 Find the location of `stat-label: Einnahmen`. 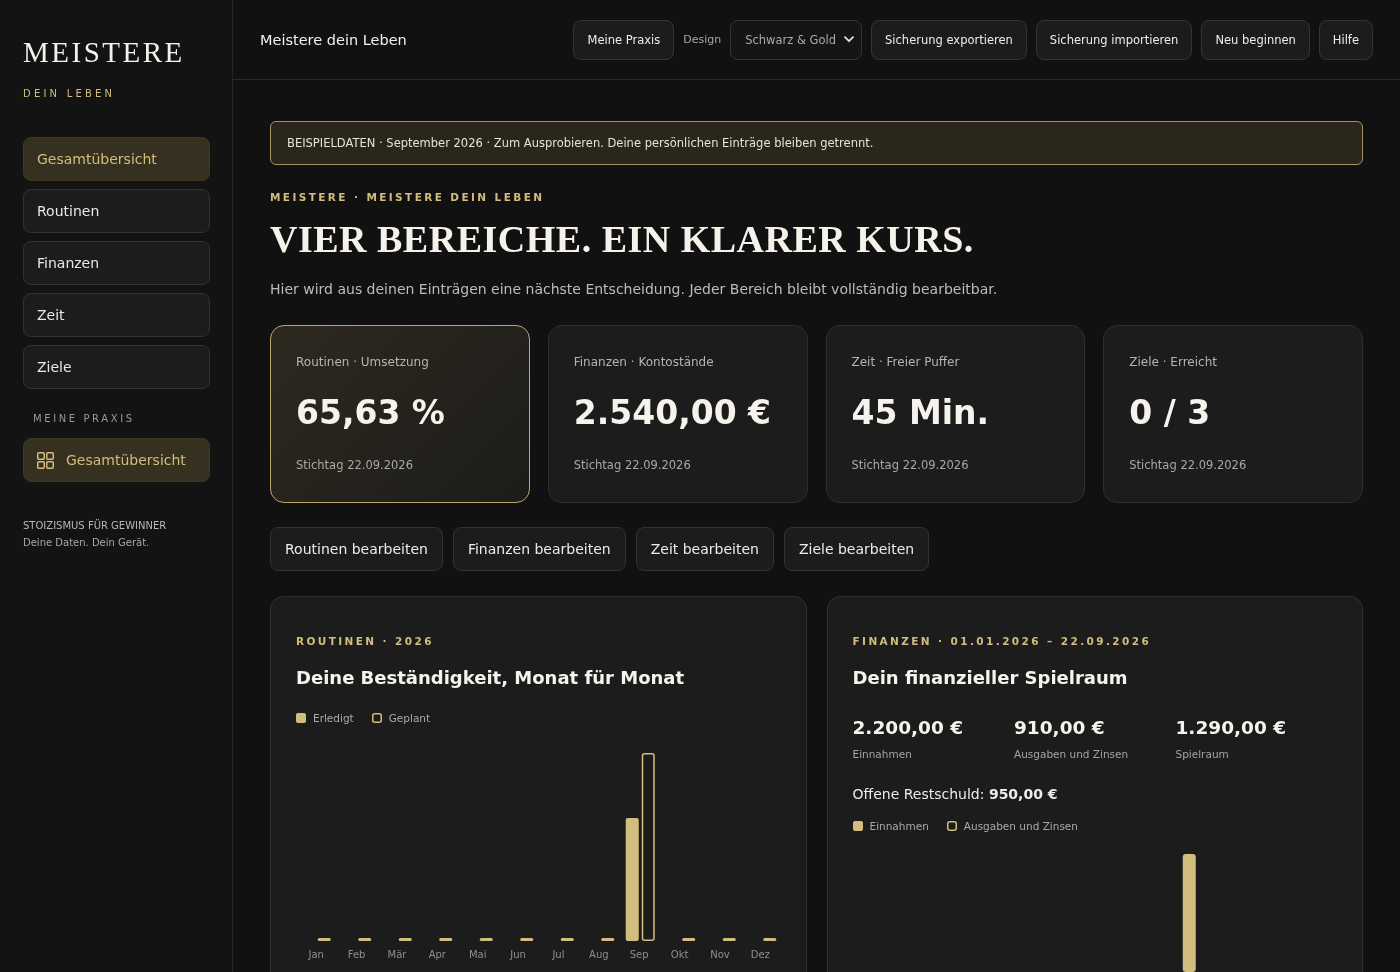

stat-label: Einnahmen is located at coordinates (882, 754).